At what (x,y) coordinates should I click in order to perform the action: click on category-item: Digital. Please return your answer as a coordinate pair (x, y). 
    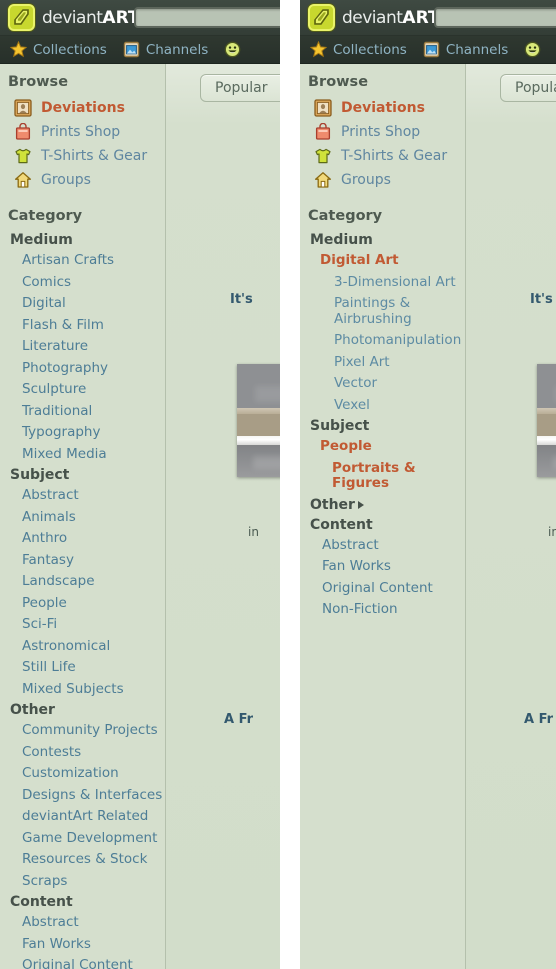
    Looking at the image, I should click on (82, 304).